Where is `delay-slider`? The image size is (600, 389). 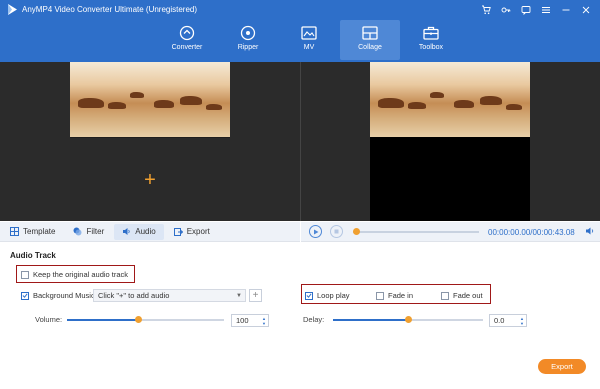 delay-slider is located at coordinates (408, 319).